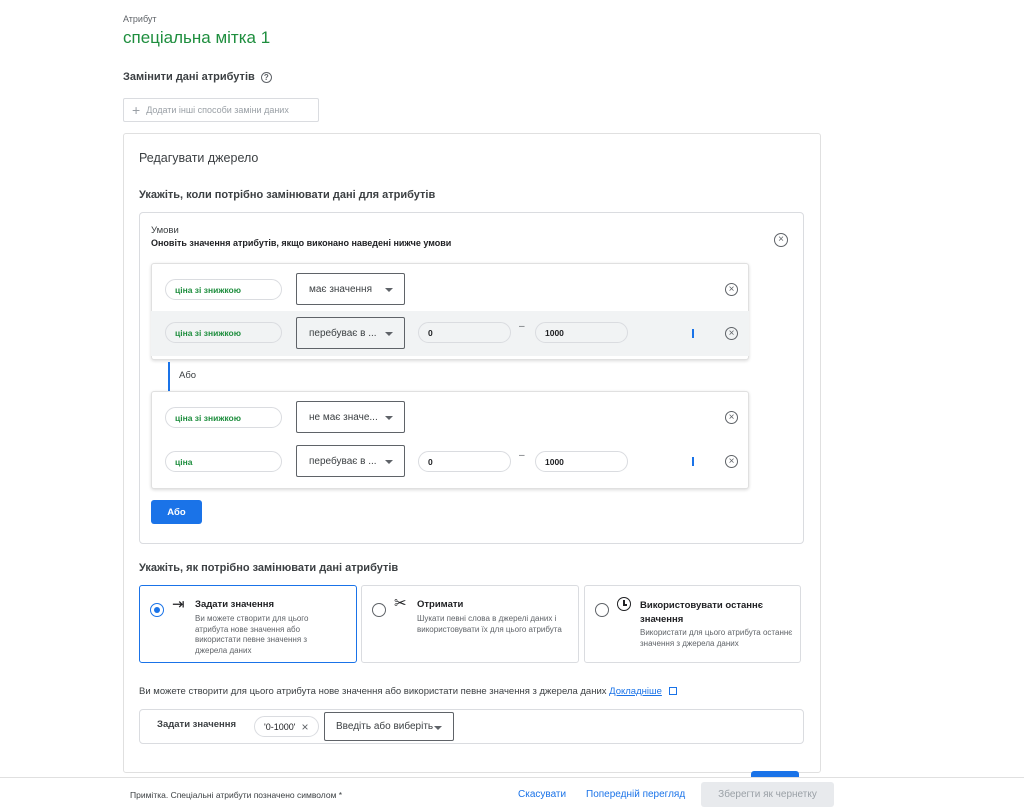 The width and height of the screenshot is (1024, 807). I want to click on condition-operator-value: має значення, so click(340, 289).